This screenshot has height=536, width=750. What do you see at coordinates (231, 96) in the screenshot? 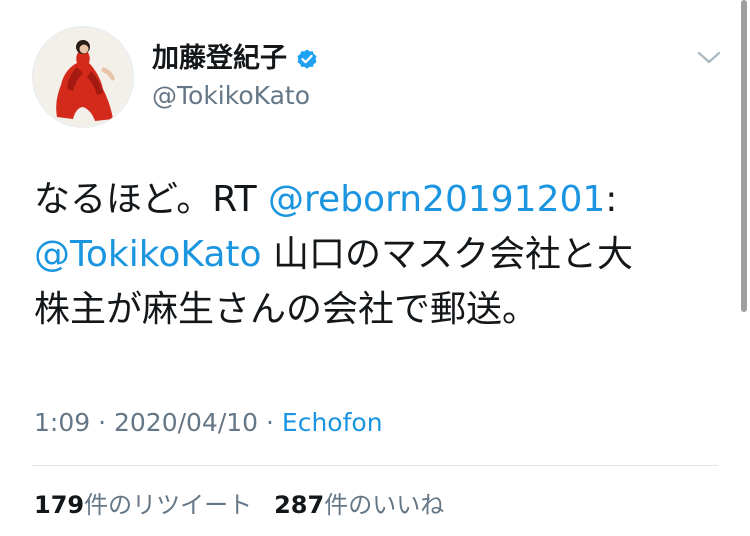
I see `author-handle: @TokikoKato` at bounding box center [231, 96].